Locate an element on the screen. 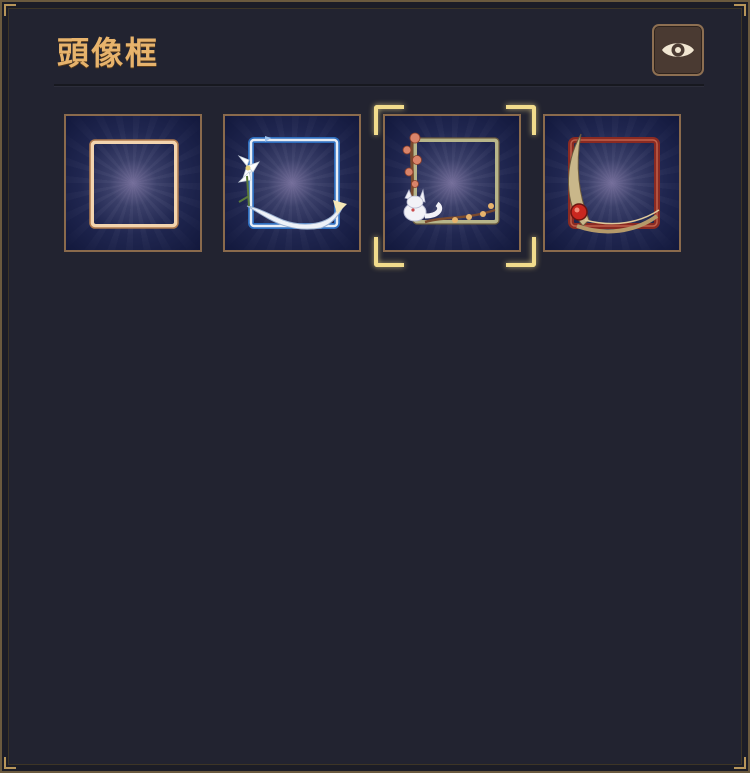  frame-slot-basic-gold is located at coordinates (133, 183).